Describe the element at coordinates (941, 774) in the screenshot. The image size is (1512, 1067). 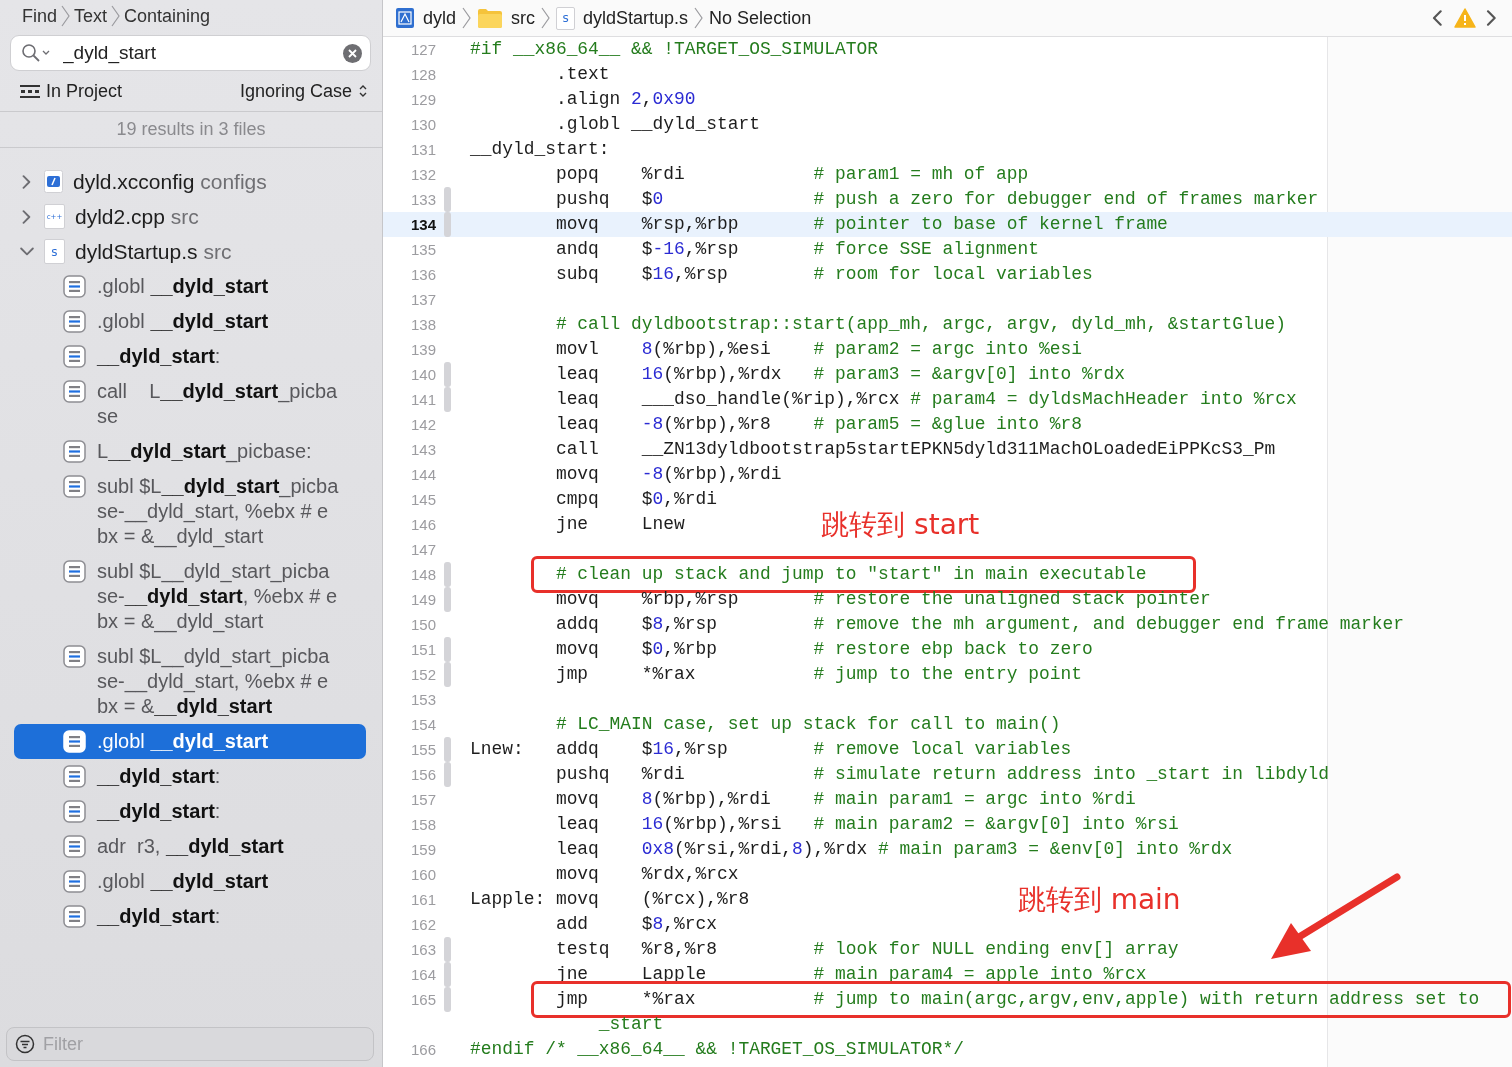
I see `code-line: pushq %rdi # simulate return address into _start in libdyld` at that location.